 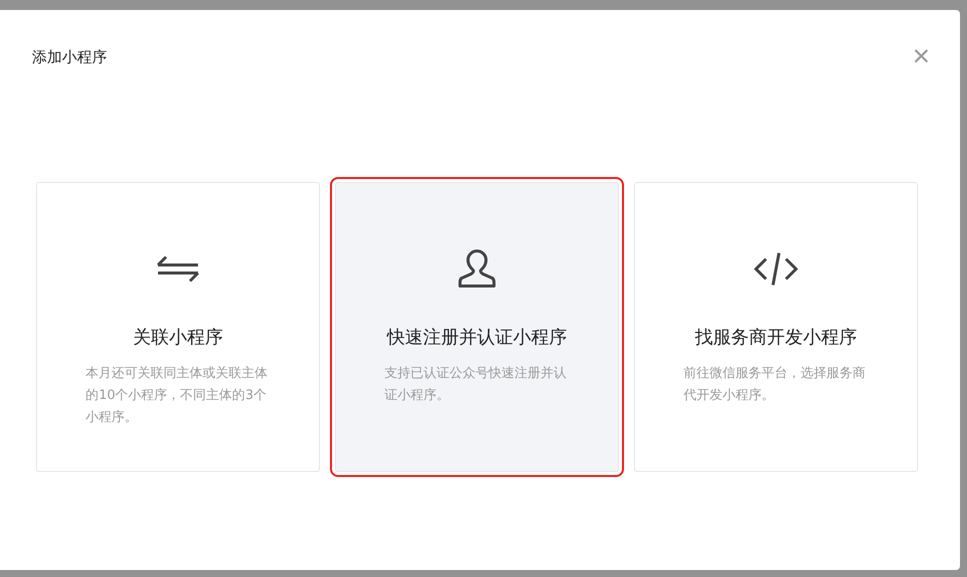 What do you see at coordinates (476, 385) in the screenshot?
I see `option-description: 支持已认证公众号快速注册并认证小程序。` at bounding box center [476, 385].